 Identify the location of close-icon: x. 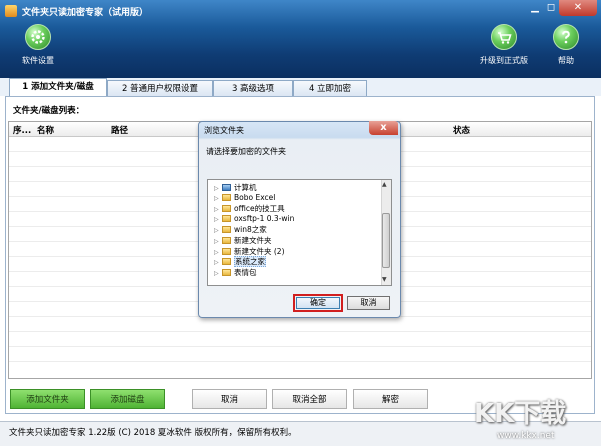
(383, 127).